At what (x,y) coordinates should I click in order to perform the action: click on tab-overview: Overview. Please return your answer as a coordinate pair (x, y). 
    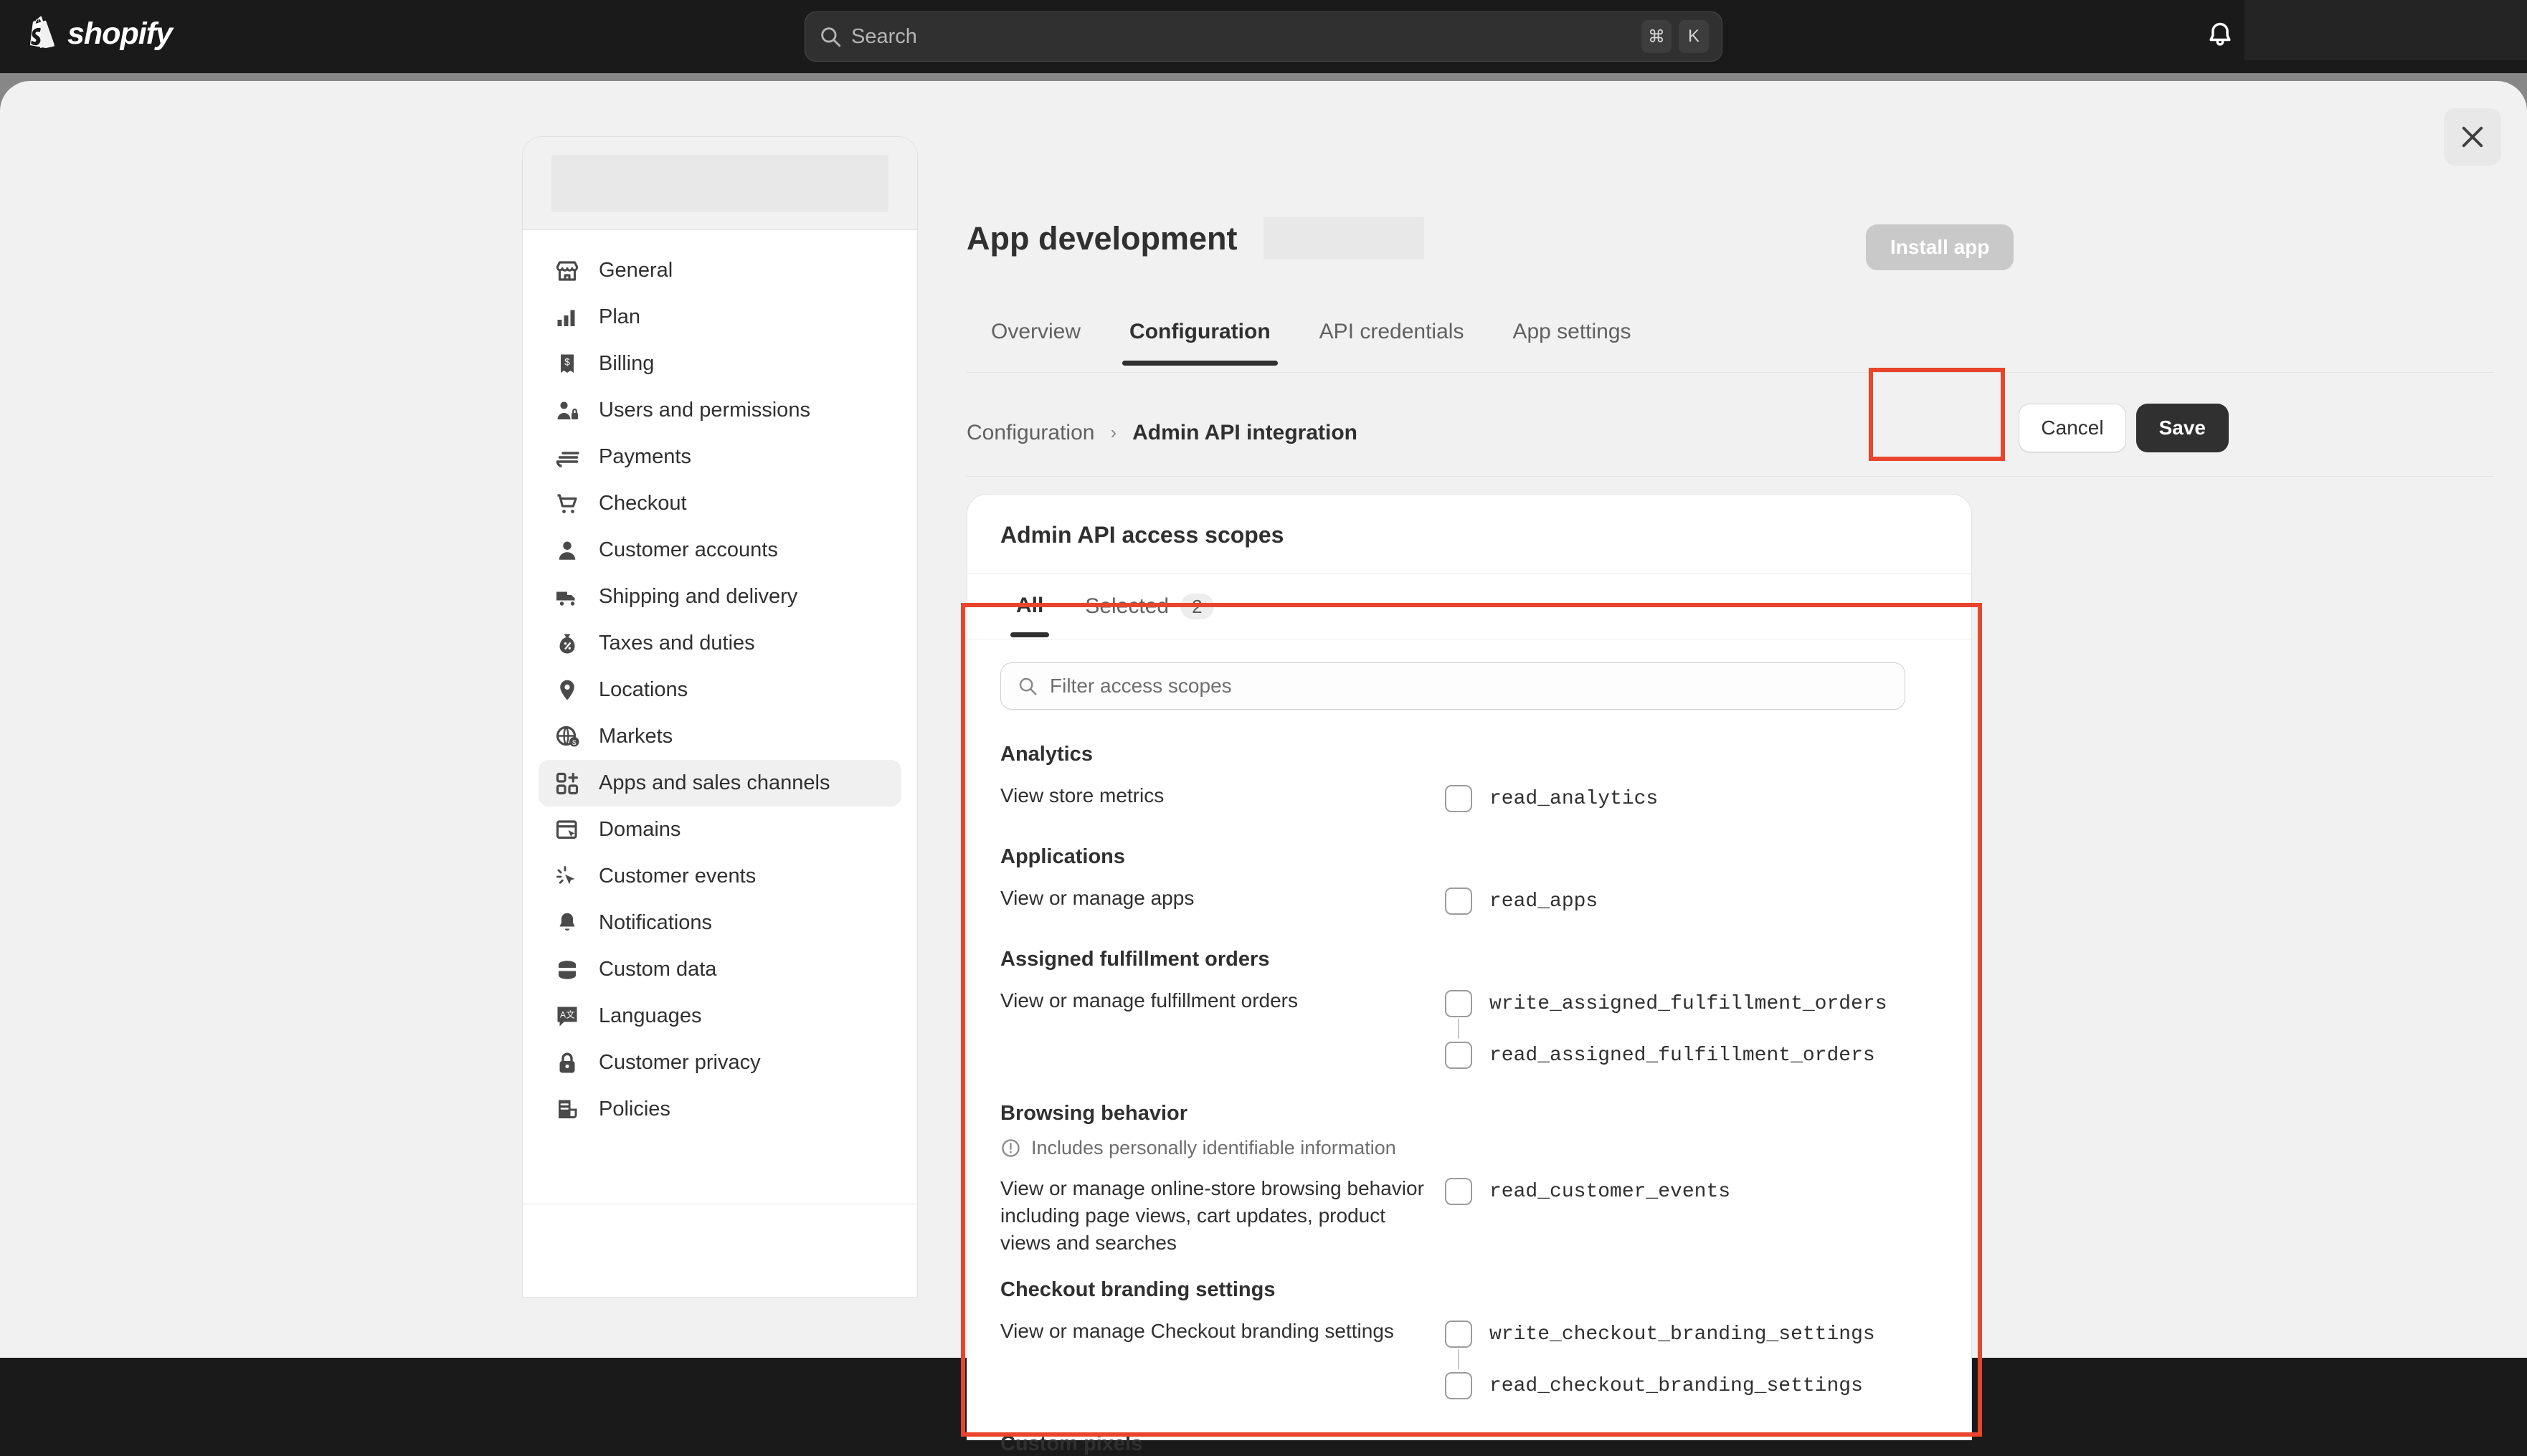
    Looking at the image, I should click on (1036, 338).